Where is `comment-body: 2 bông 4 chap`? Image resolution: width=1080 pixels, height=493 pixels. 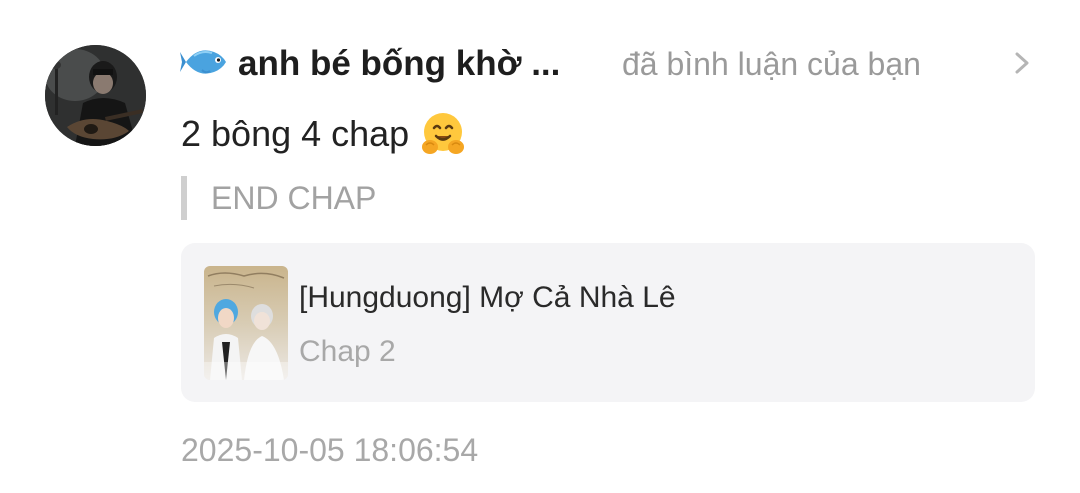 comment-body: 2 bông 4 chap is located at coordinates (324, 134).